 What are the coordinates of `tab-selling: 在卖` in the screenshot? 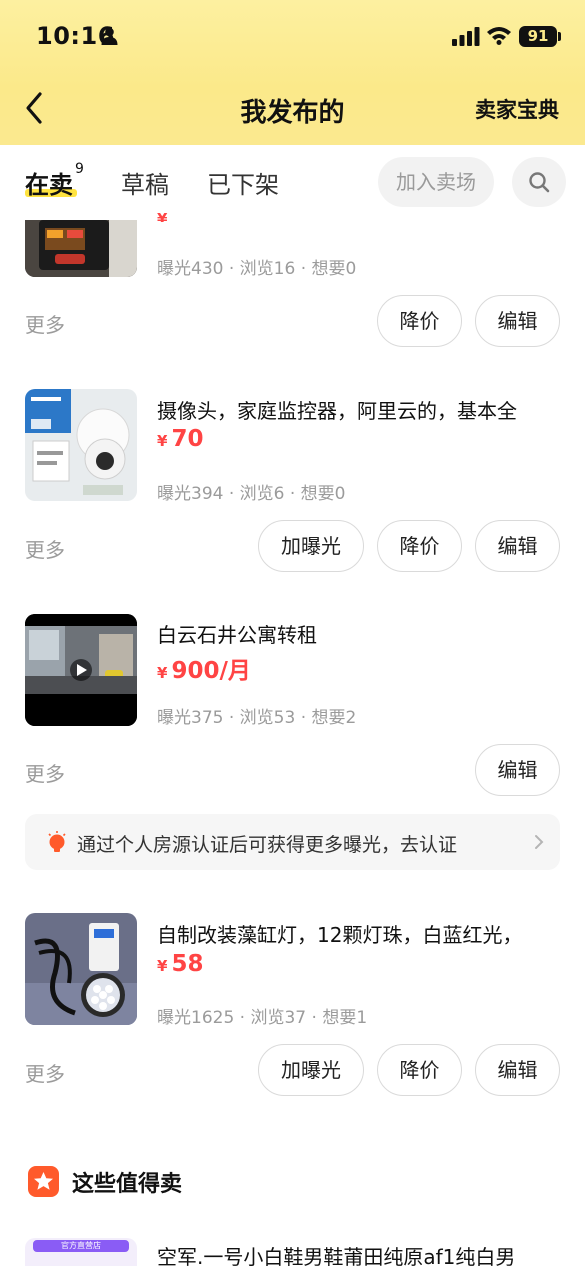 It's located at (49, 182).